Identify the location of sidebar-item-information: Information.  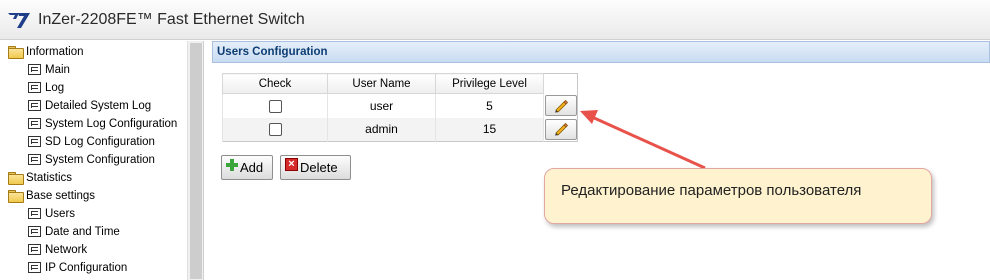
(46, 51).